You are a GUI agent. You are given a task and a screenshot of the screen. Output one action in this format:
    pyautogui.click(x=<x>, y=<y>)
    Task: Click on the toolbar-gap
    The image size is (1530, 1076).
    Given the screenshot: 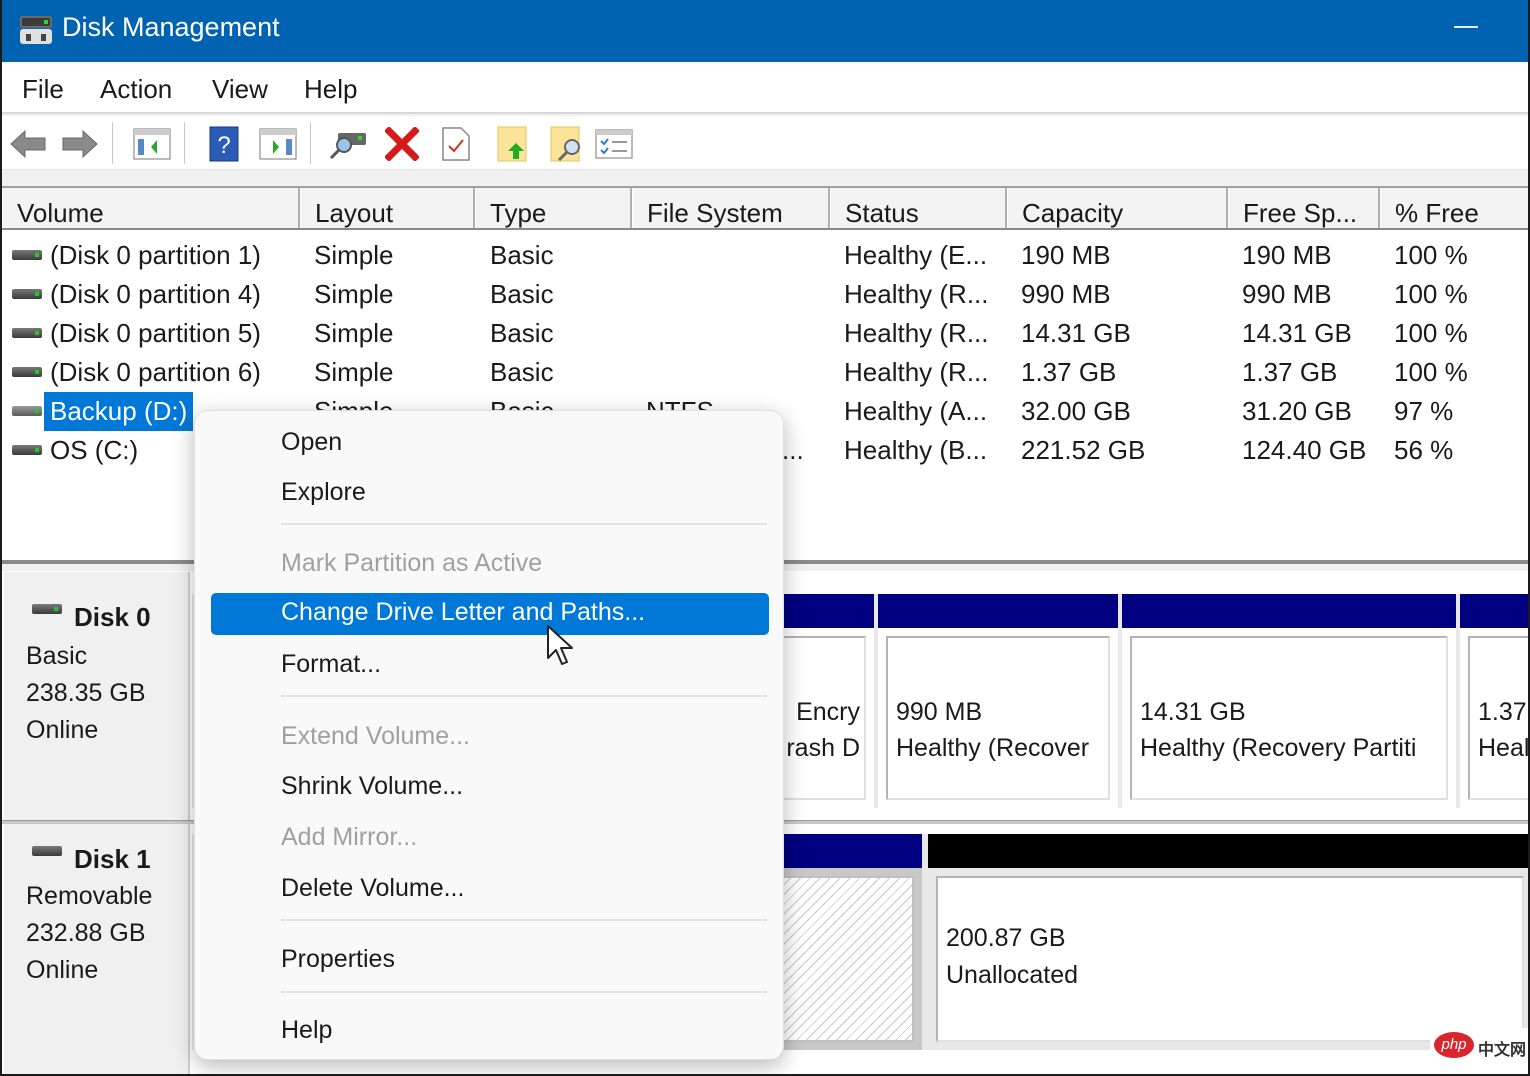 What is the action you would take?
    pyautogui.click(x=765, y=178)
    